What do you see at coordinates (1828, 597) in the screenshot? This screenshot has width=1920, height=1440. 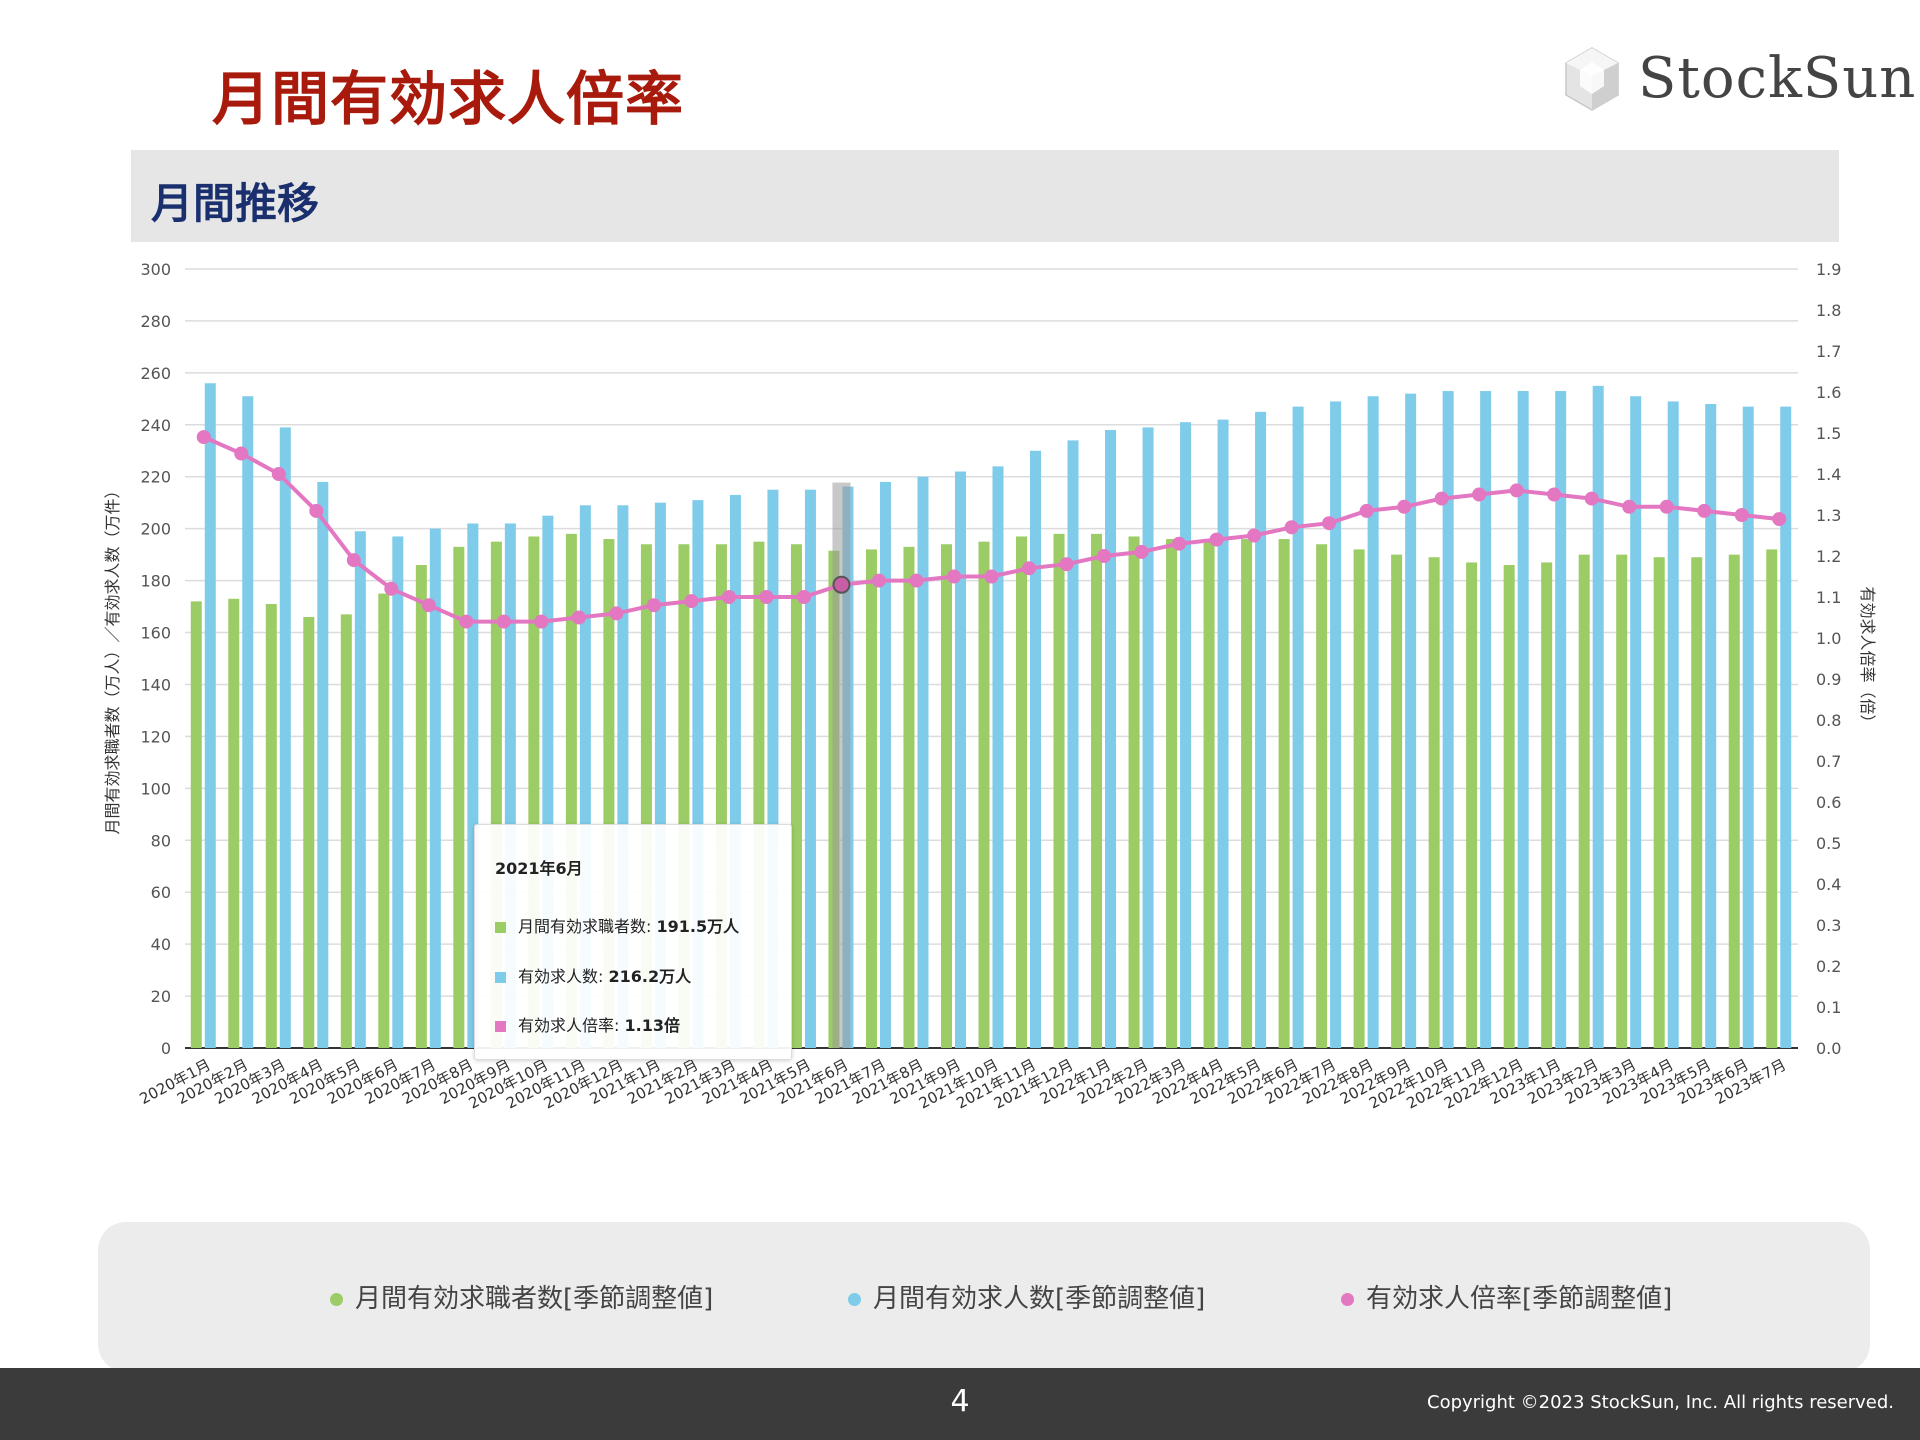 I see `right-tick-label: 1.1` at bounding box center [1828, 597].